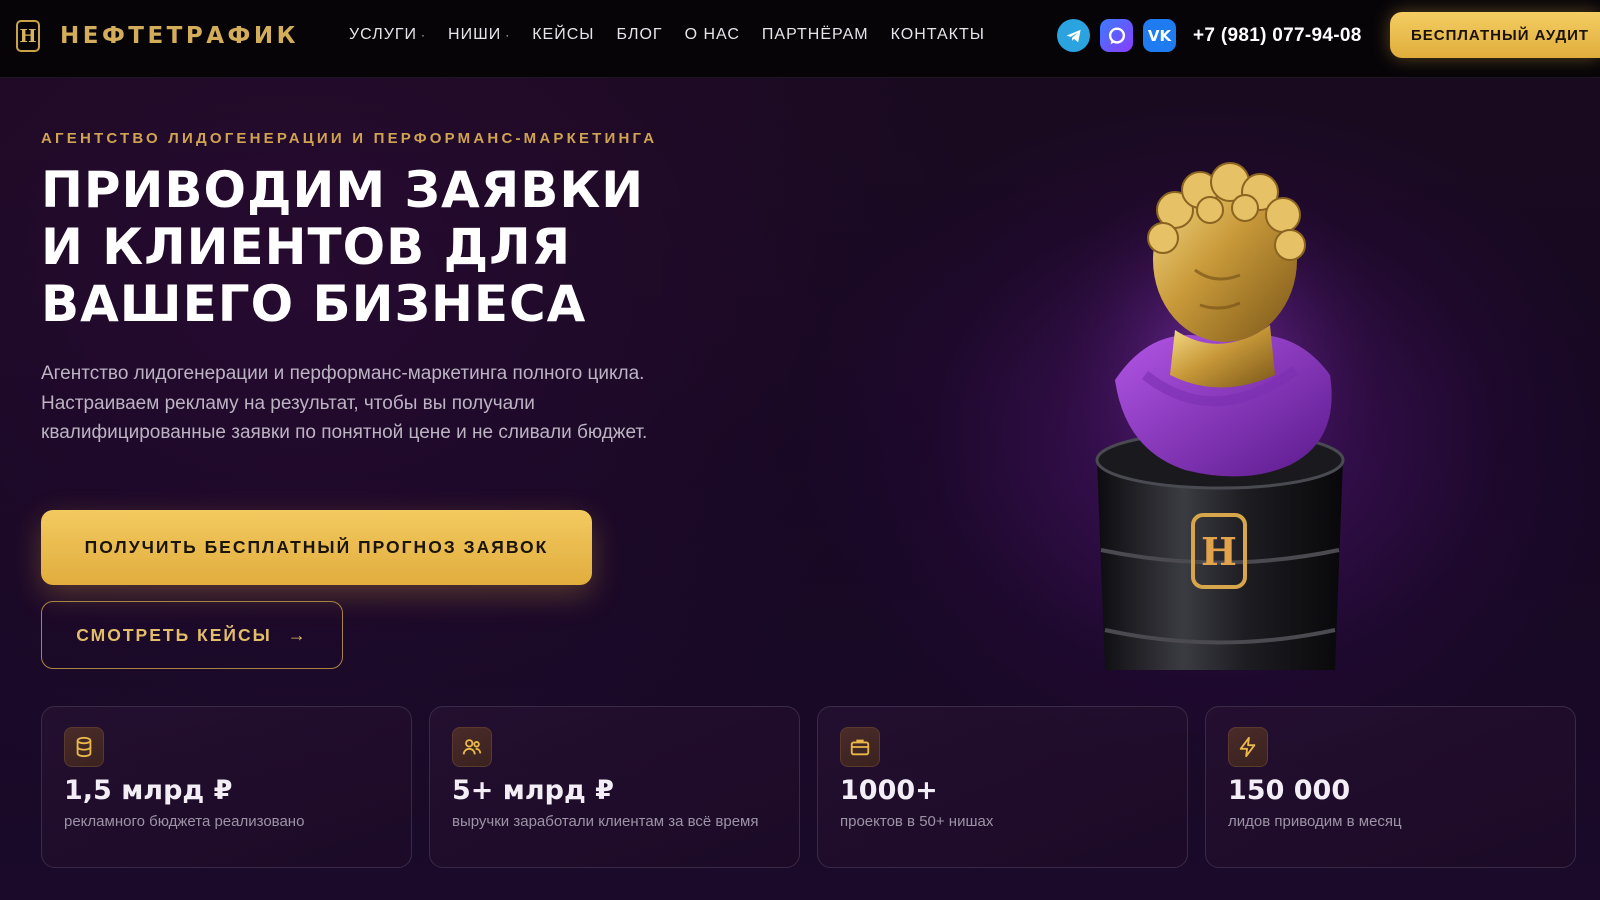  What do you see at coordinates (1219, 551) in the screenshot?
I see `barrel-emblem-letter: H` at bounding box center [1219, 551].